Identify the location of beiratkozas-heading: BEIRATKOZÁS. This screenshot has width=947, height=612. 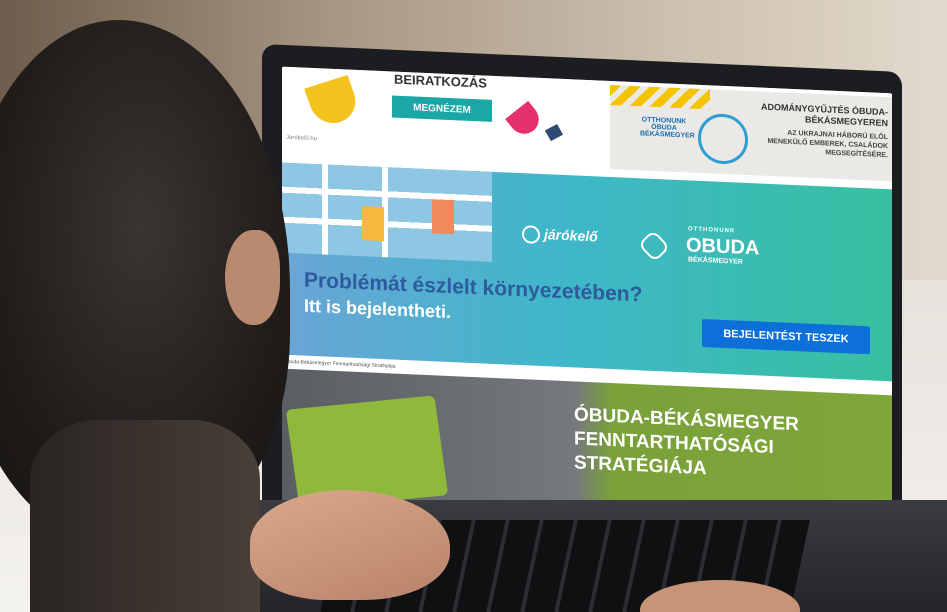
(440, 81).